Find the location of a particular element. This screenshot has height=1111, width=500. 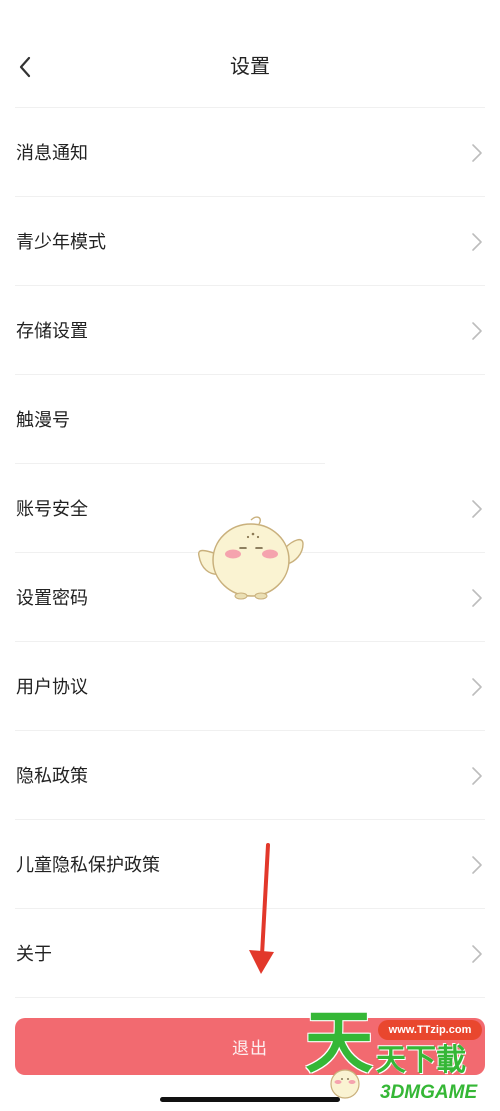

settings-item-label: 用户协议 is located at coordinates (52, 686).